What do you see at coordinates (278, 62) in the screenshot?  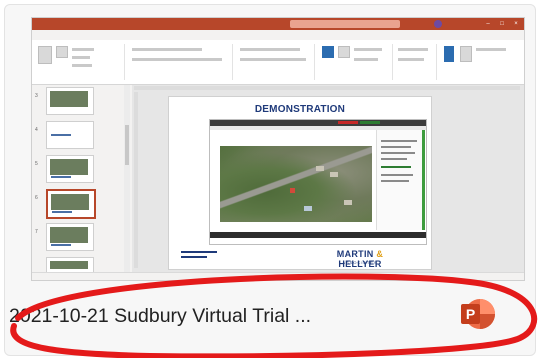 I see `ribbon` at bounding box center [278, 62].